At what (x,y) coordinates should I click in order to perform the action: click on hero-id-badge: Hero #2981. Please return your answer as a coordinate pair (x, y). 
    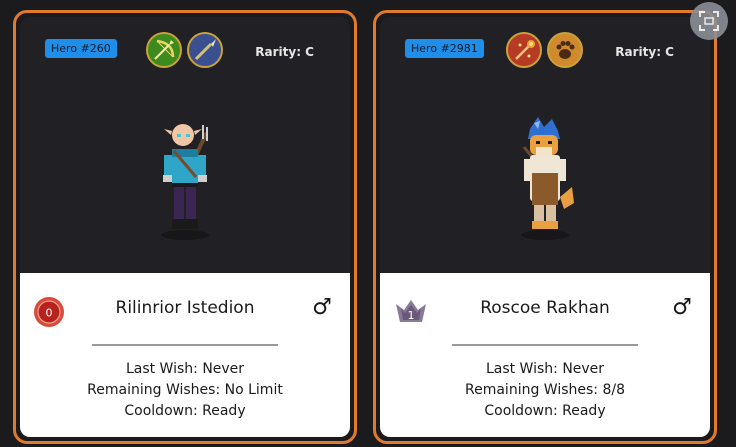
    Looking at the image, I should click on (444, 48).